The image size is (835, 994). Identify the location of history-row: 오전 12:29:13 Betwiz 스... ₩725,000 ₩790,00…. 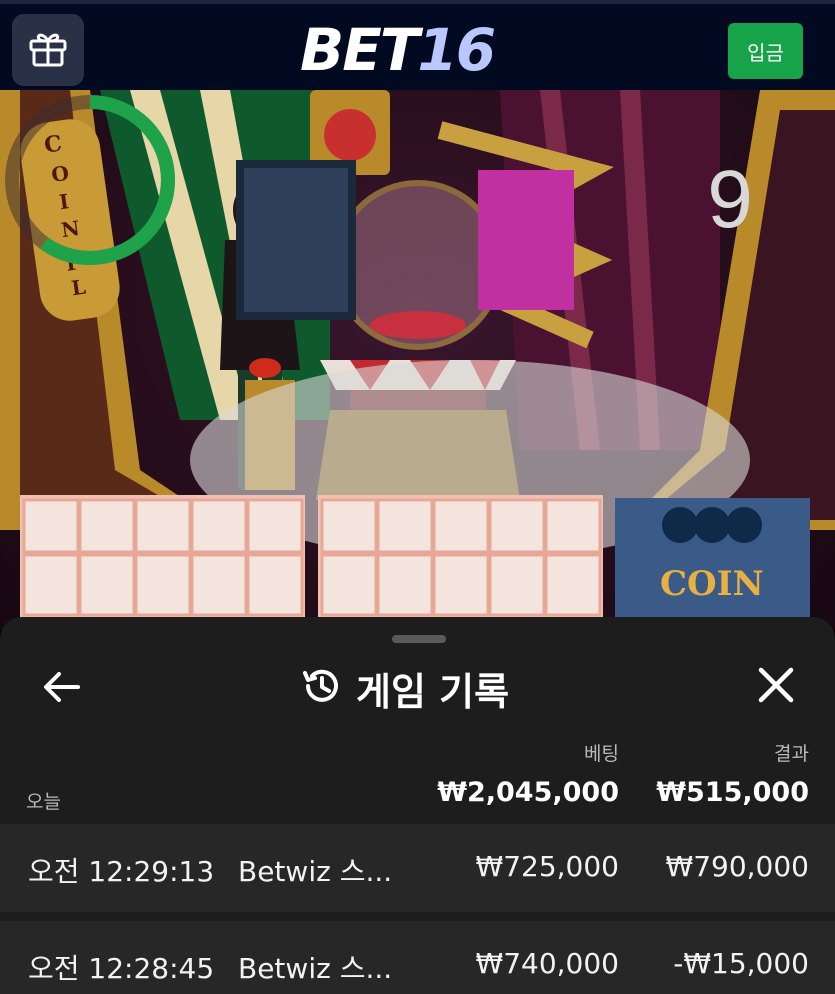
(417, 868).